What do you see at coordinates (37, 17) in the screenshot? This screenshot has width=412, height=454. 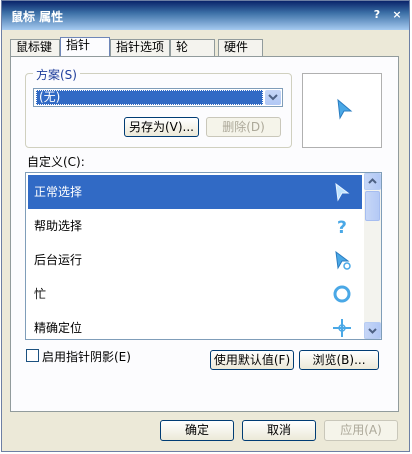 I see `window-title: 鼠标 属性` at bounding box center [37, 17].